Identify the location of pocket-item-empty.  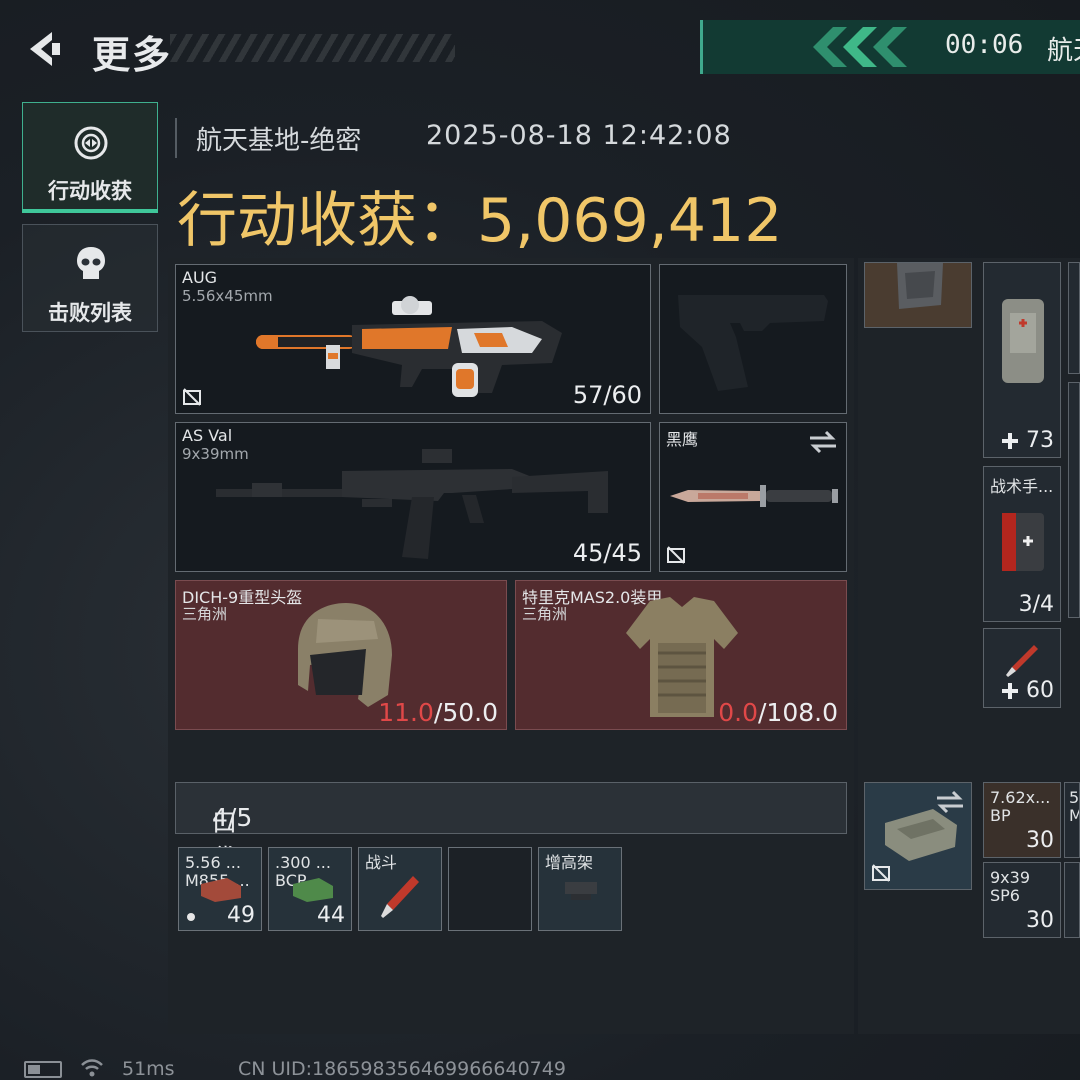
(490, 889).